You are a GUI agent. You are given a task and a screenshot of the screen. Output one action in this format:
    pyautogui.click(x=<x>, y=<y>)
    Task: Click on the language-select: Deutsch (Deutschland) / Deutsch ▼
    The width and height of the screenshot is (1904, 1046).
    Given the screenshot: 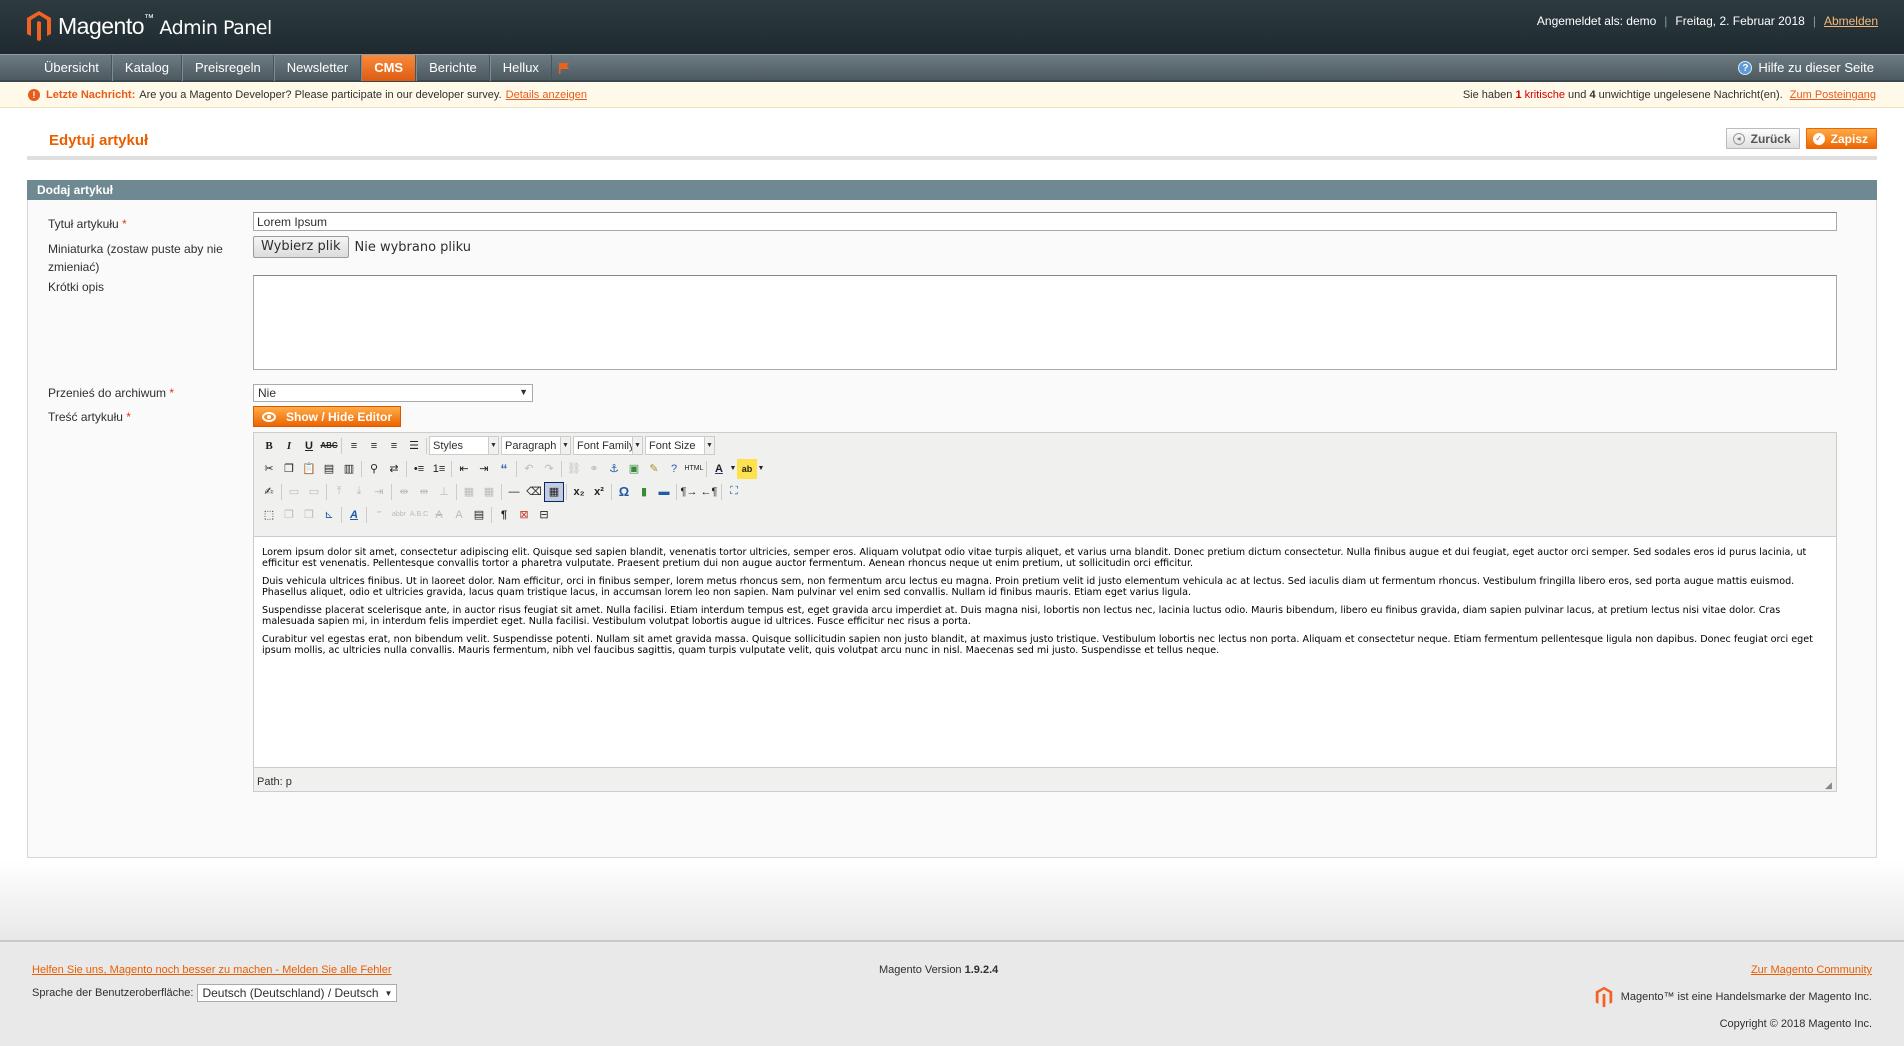 What is the action you would take?
    pyautogui.click(x=297, y=993)
    